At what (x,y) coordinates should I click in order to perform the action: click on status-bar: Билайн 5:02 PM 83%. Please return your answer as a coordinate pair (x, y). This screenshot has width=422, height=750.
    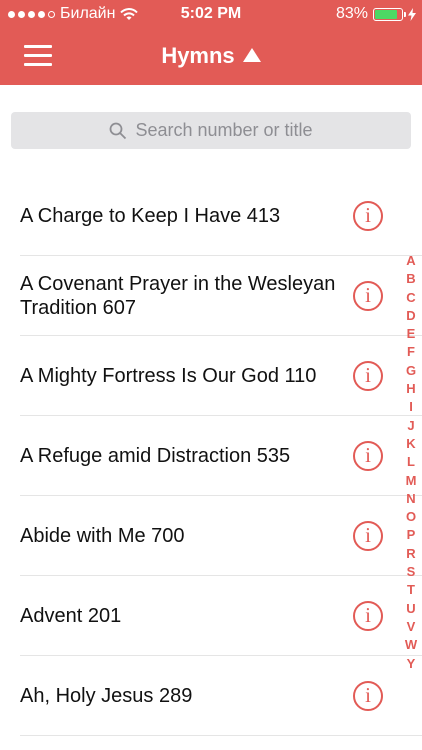
    Looking at the image, I should click on (211, 15).